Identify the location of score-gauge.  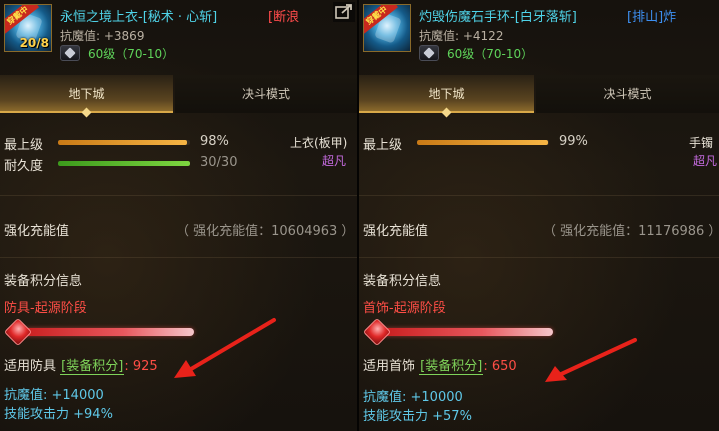
(459, 332).